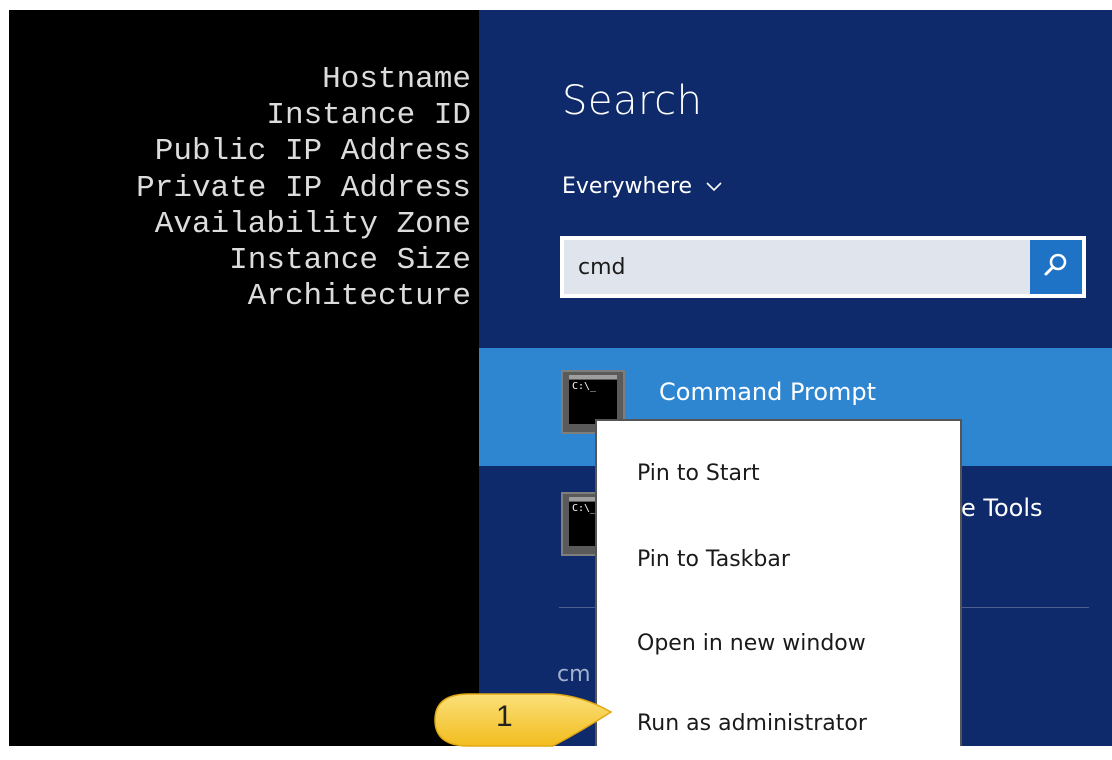 This screenshot has height=760, width=1112. Describe the element at coordinates (698, 473) in the screenshot. I see `menu-item-pin-to-start: Pin to Start` at that location.